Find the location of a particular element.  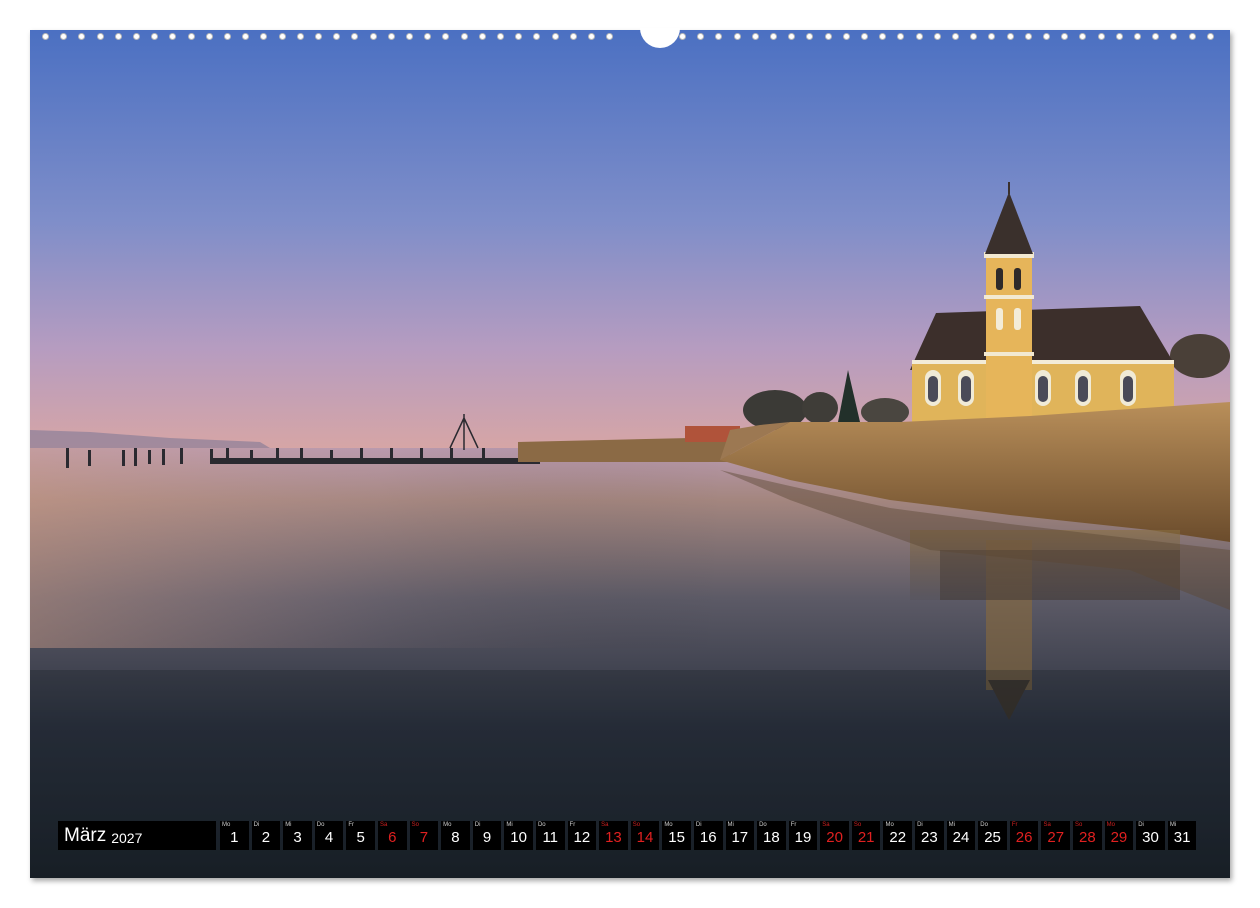

day-number: 19 is located at coordinates (803, 837).